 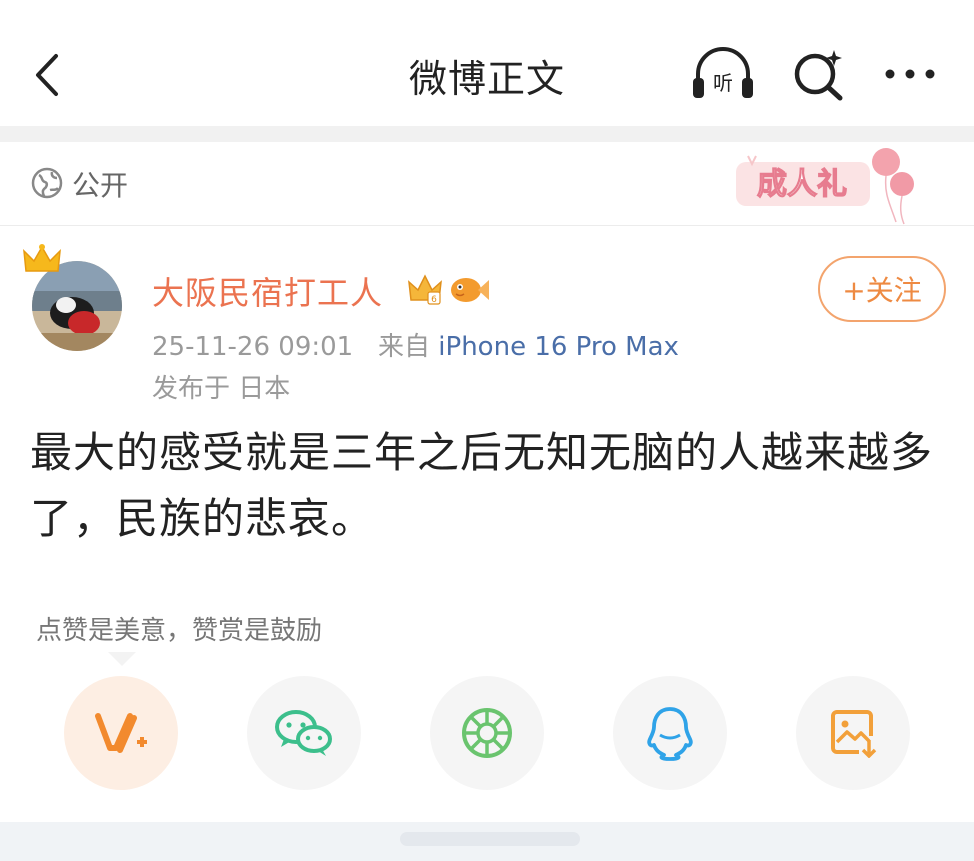 I want to click on globe-icon, so click(x=47, y=183).